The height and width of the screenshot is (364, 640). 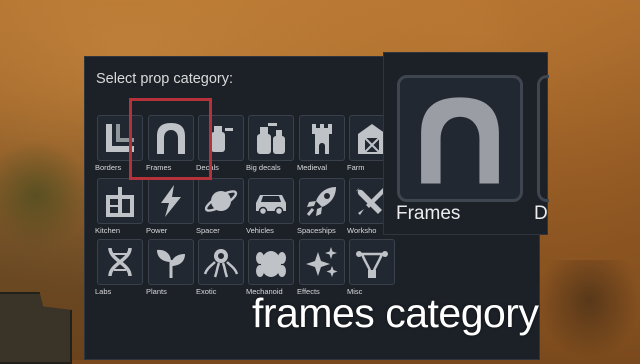 I want to click on car-icon, so click(x=271, y=205).